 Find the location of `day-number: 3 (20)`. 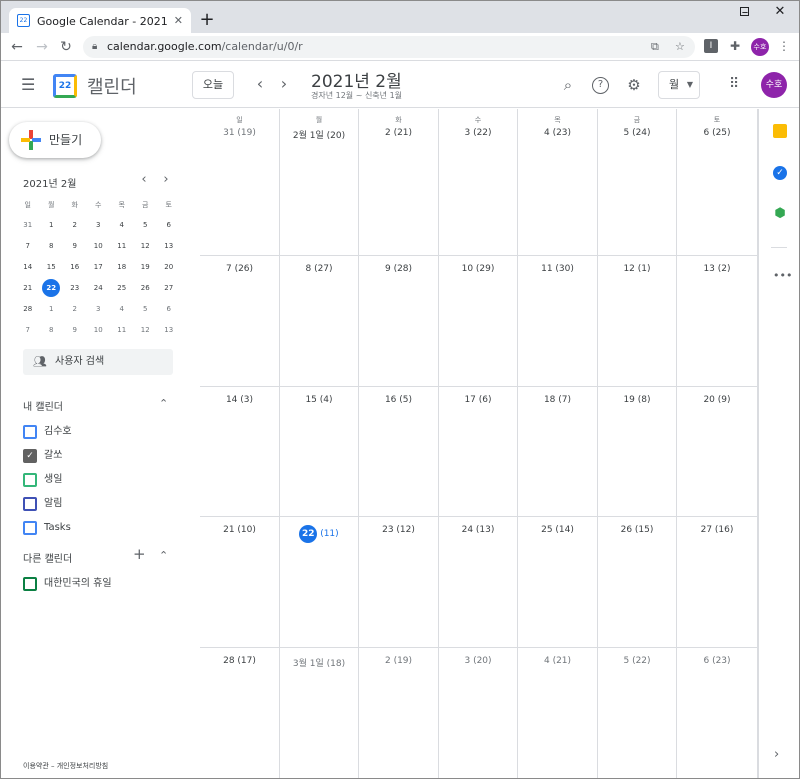

day-number: 3 (20) is located at coordinates (478, 661).